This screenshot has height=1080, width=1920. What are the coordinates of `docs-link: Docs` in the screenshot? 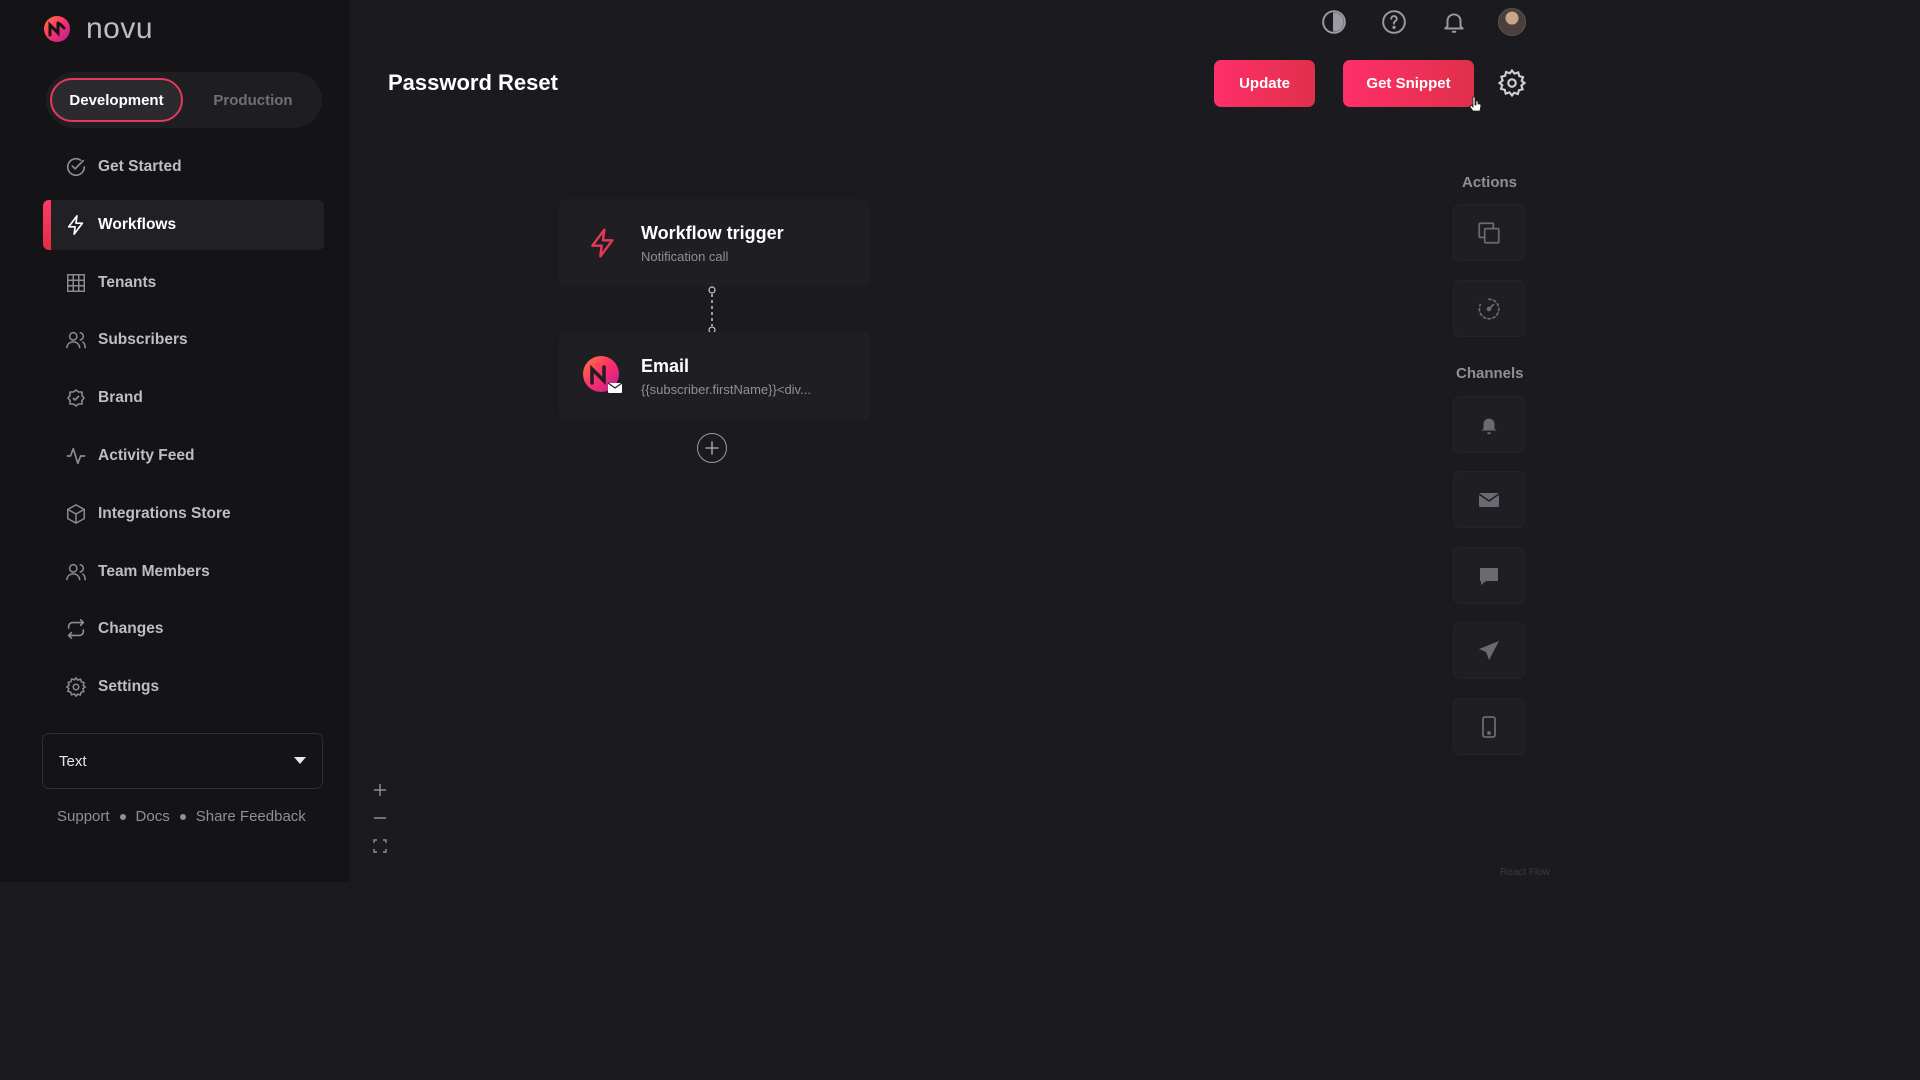 It's located at (153, 816).